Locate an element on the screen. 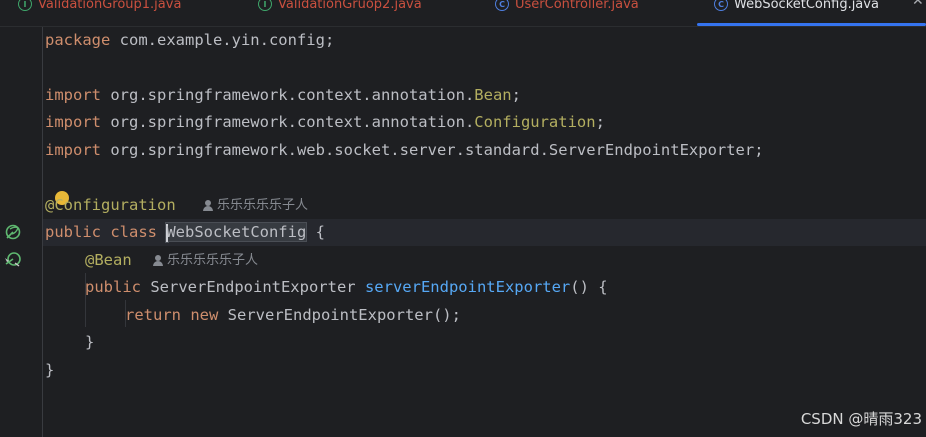  editor-gutter is located at coordinates (21, 232).